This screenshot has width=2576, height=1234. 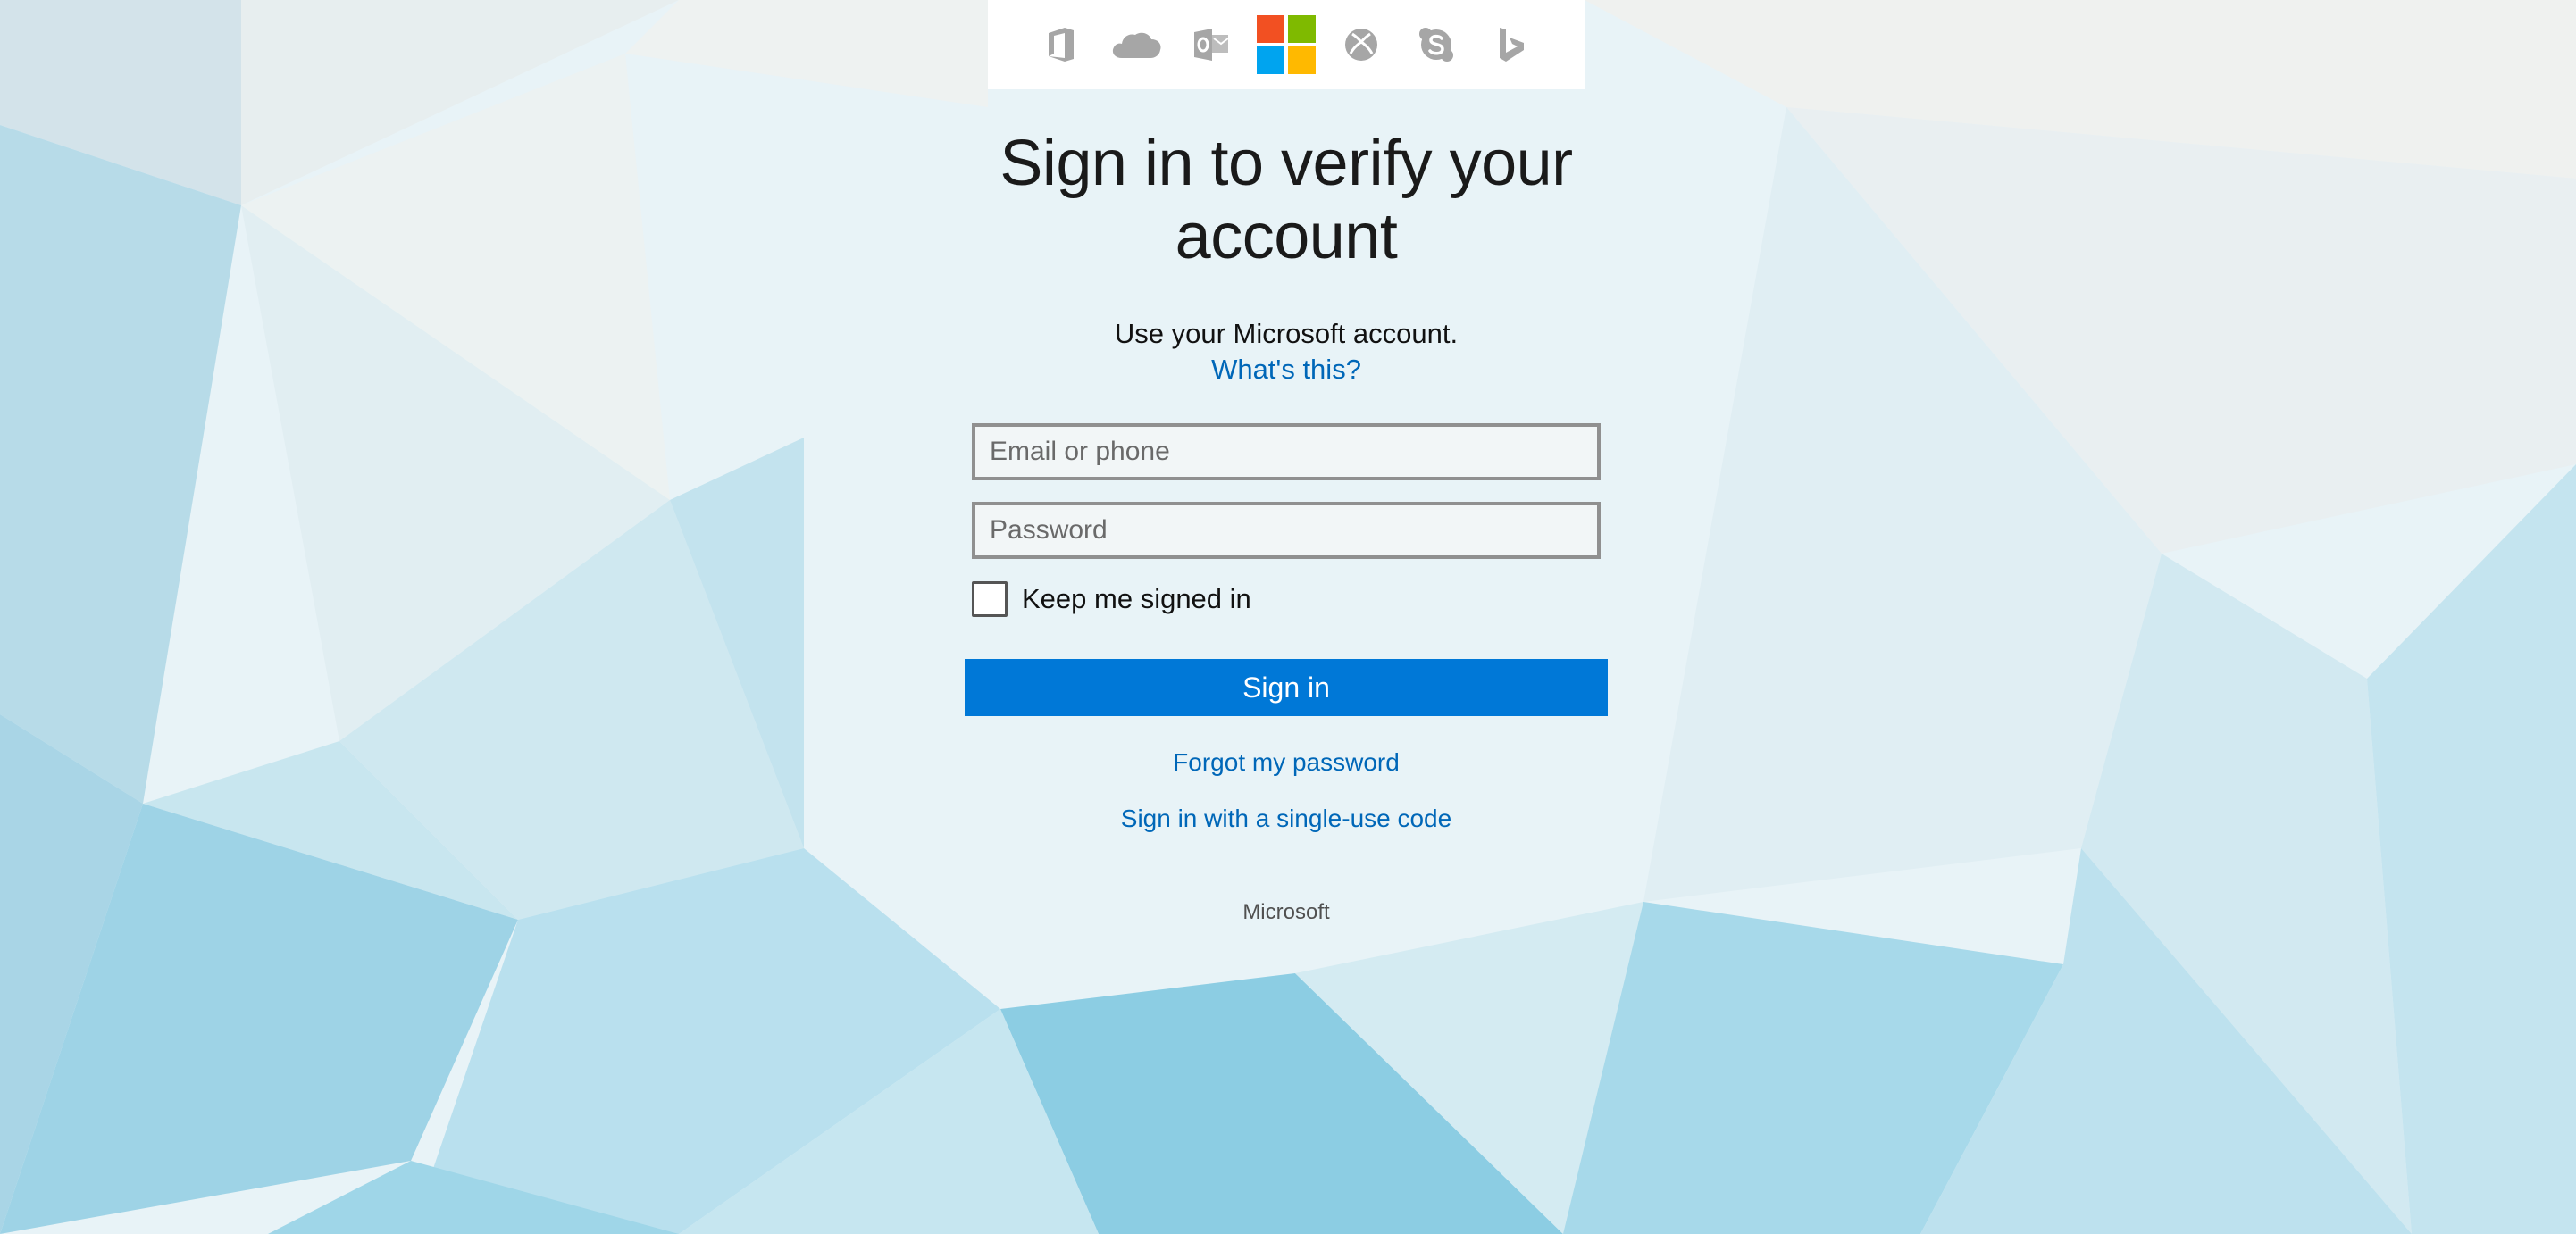 I want to click on keep-signed-in-label: Keep me signed in, so click(x=1137, y=599).